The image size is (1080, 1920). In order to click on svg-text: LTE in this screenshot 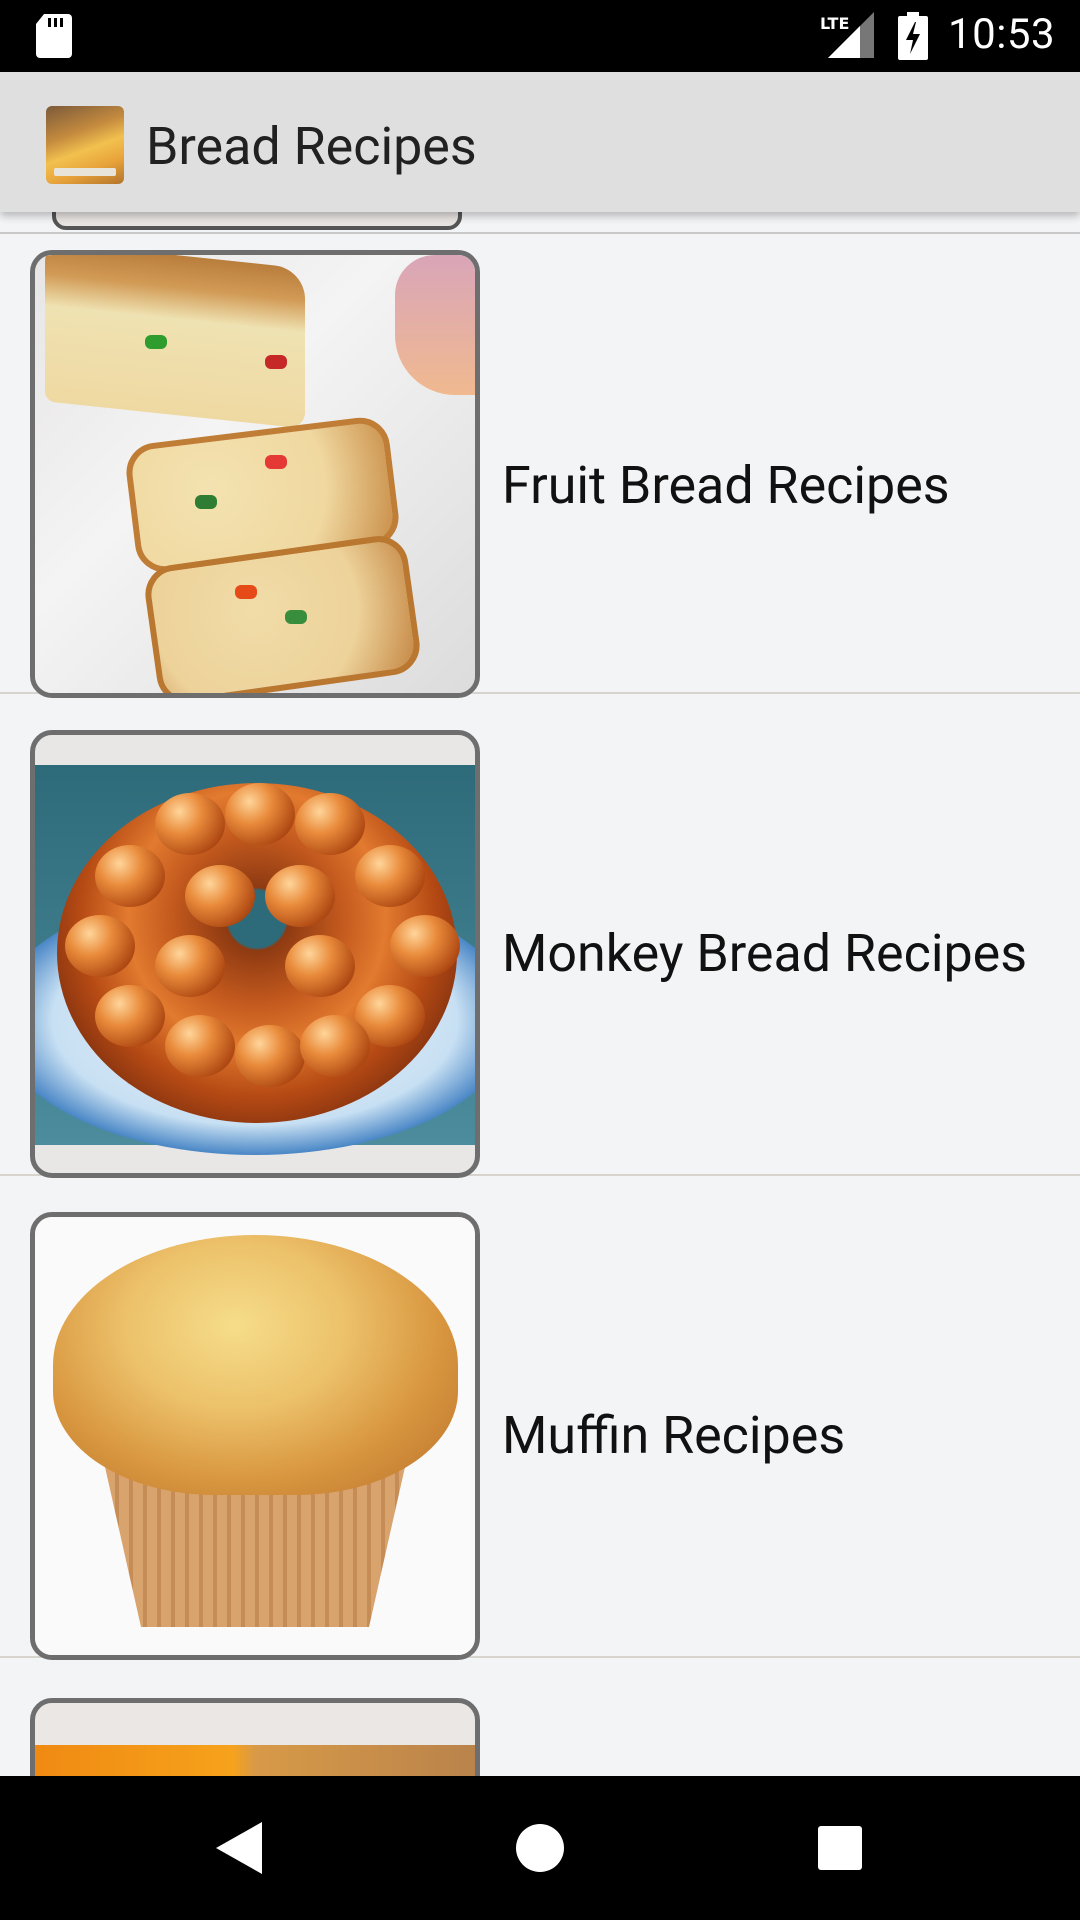, I will do `click(834, 23)`.